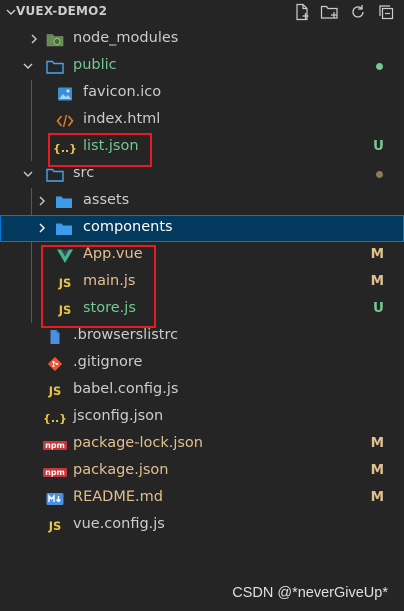 Image resolution: width=404 pixels, height=611 pixels. Describe the element at coordinates (202, 66) in the screenshot. I see `tree-item-public: public` at that location.